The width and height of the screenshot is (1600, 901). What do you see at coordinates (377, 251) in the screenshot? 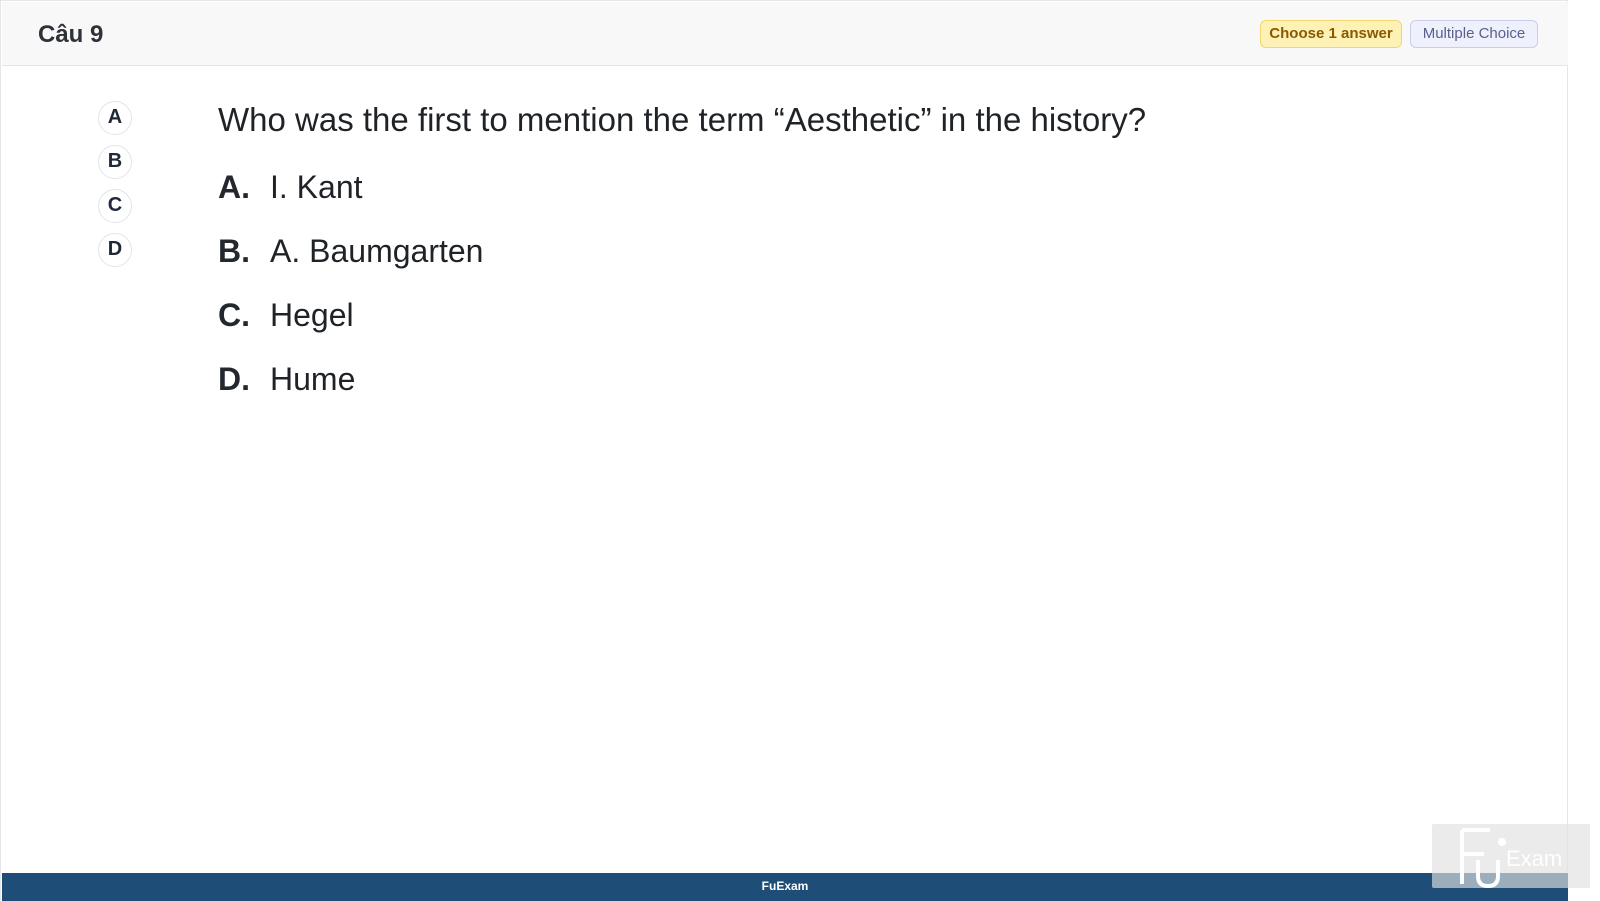
I see `answer-text: A. Baumgarten` at bounding box center [377, 251].